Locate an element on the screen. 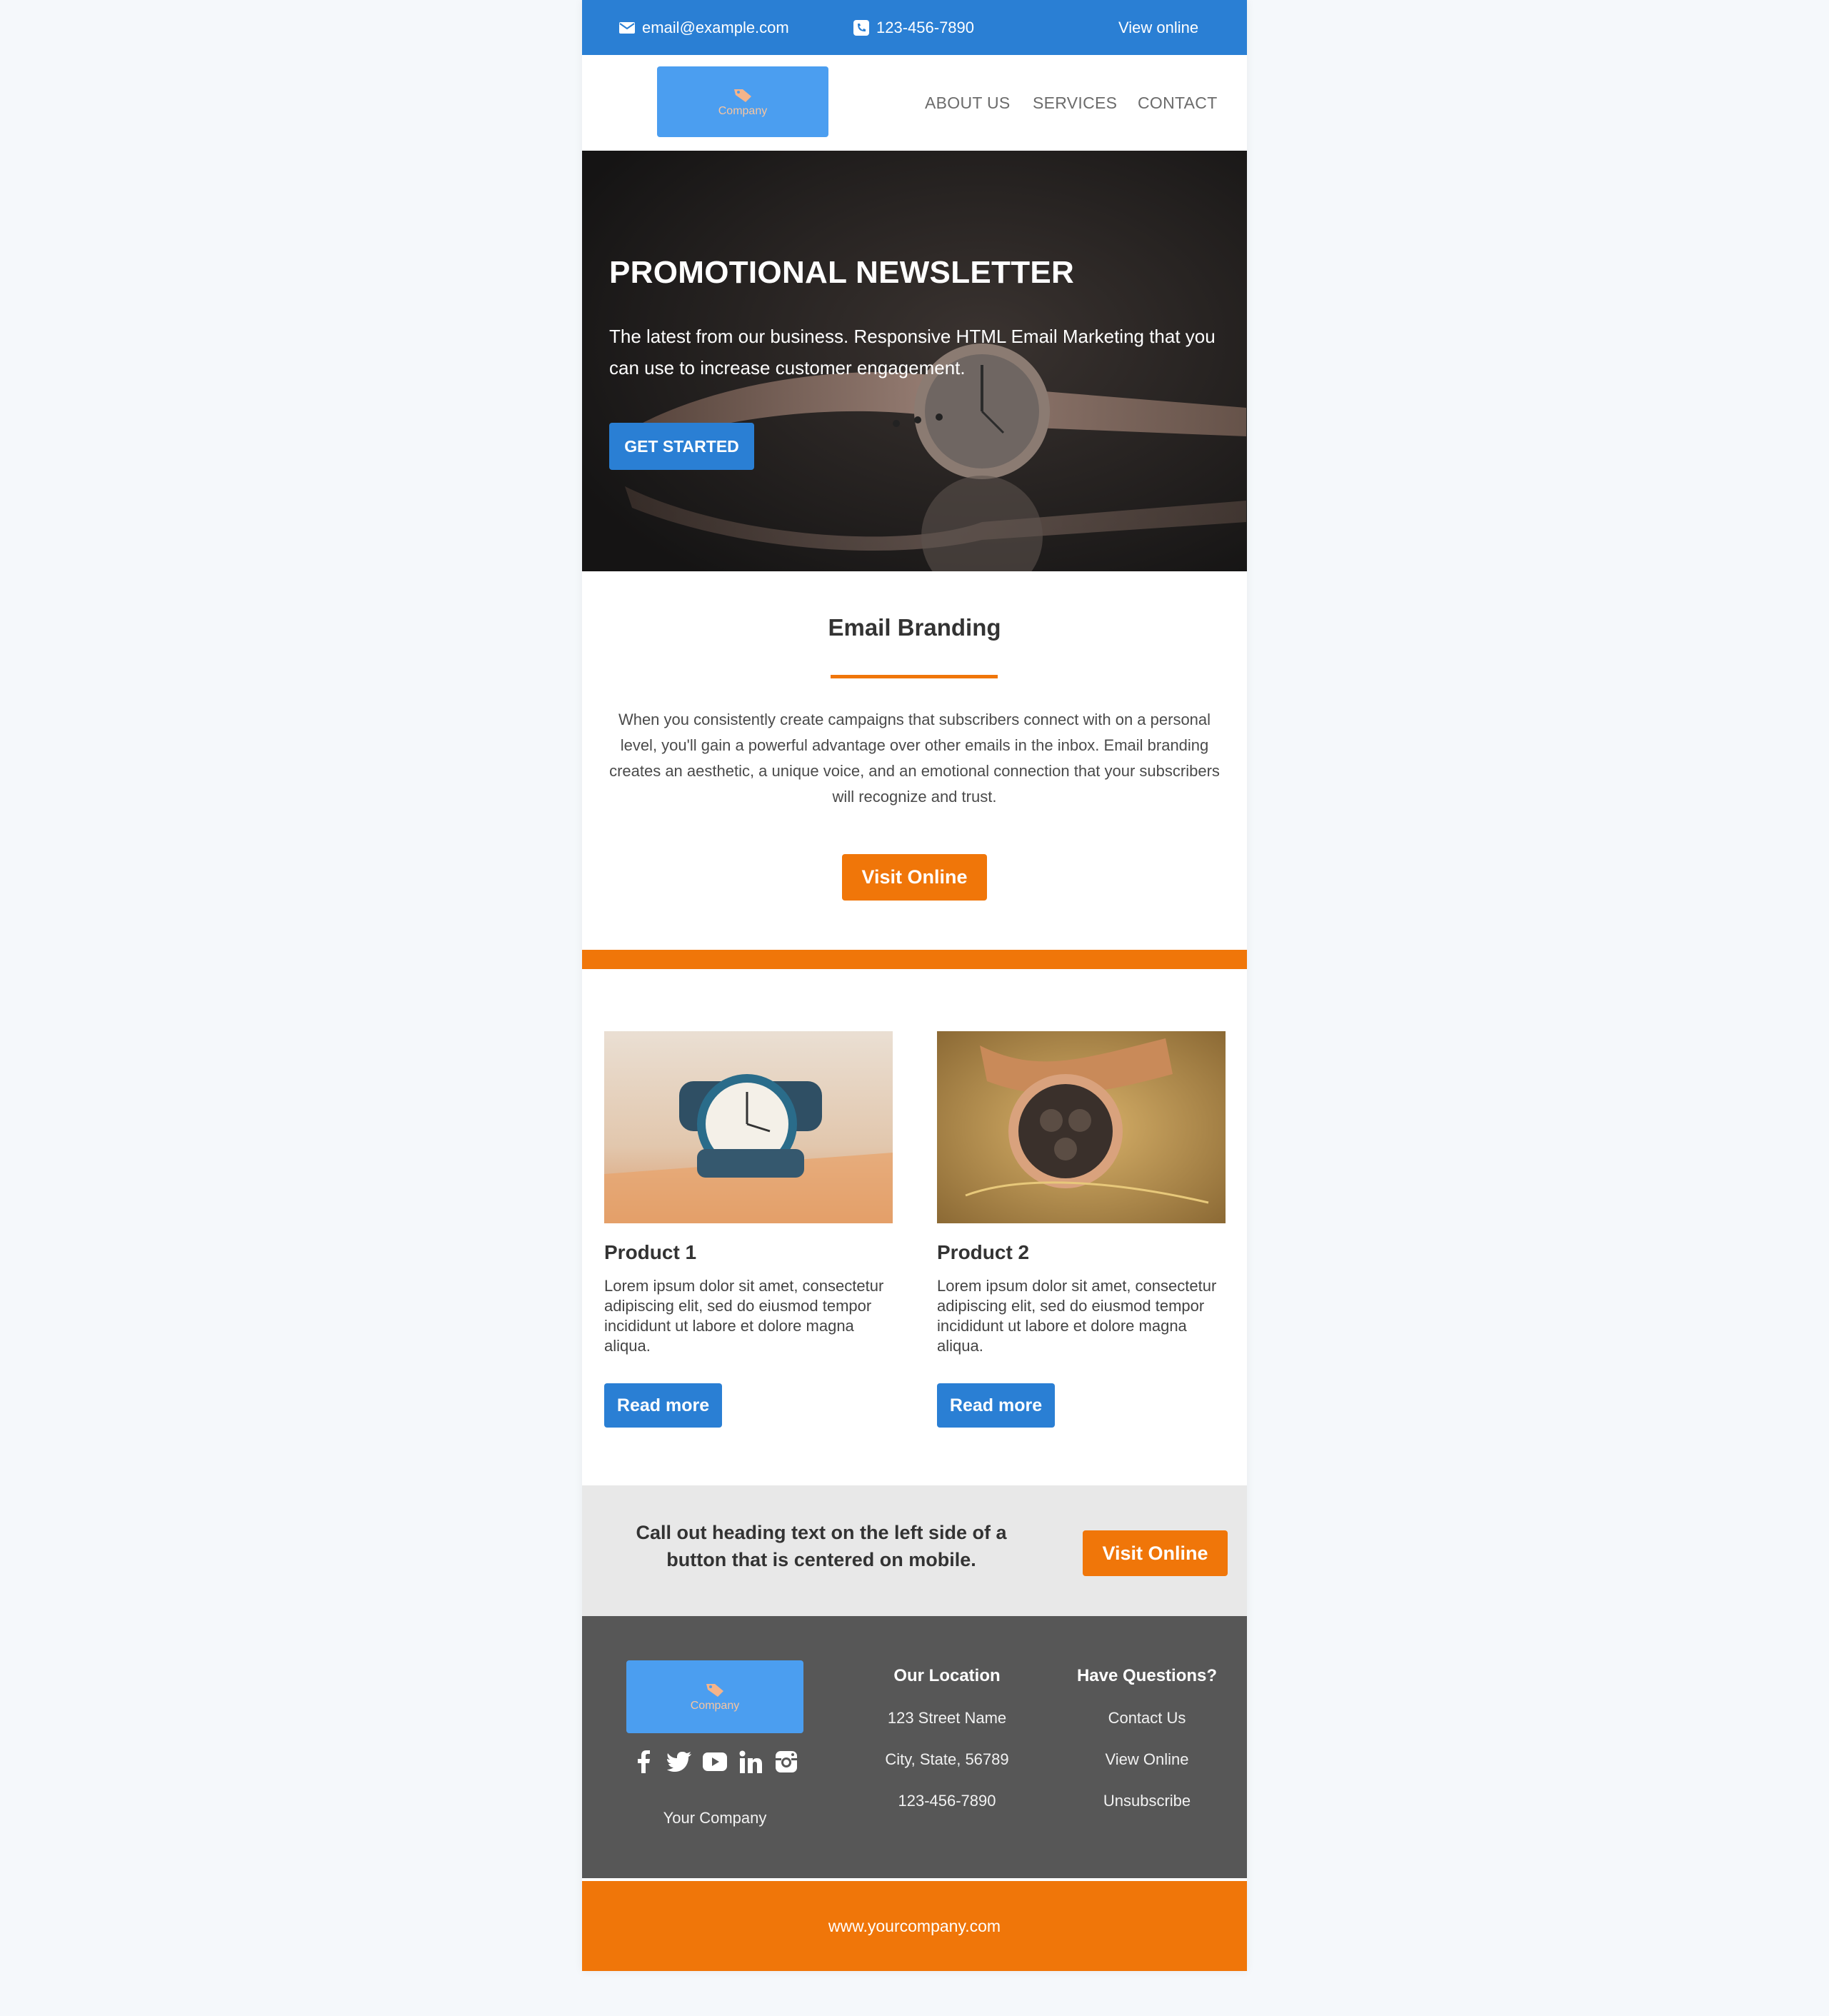 This screenshot has height=2016, width=1829. product-2-read-more-button: Read more is located at coordinates (996, 1406).